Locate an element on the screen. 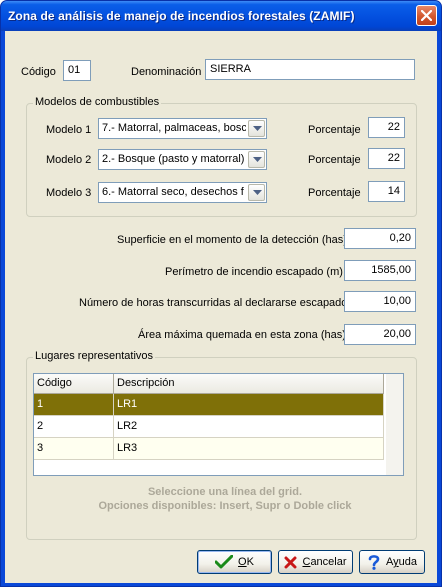 The image size is (442, 587). porcentaje-3-field: 14 is located at coordinates (386, 191).